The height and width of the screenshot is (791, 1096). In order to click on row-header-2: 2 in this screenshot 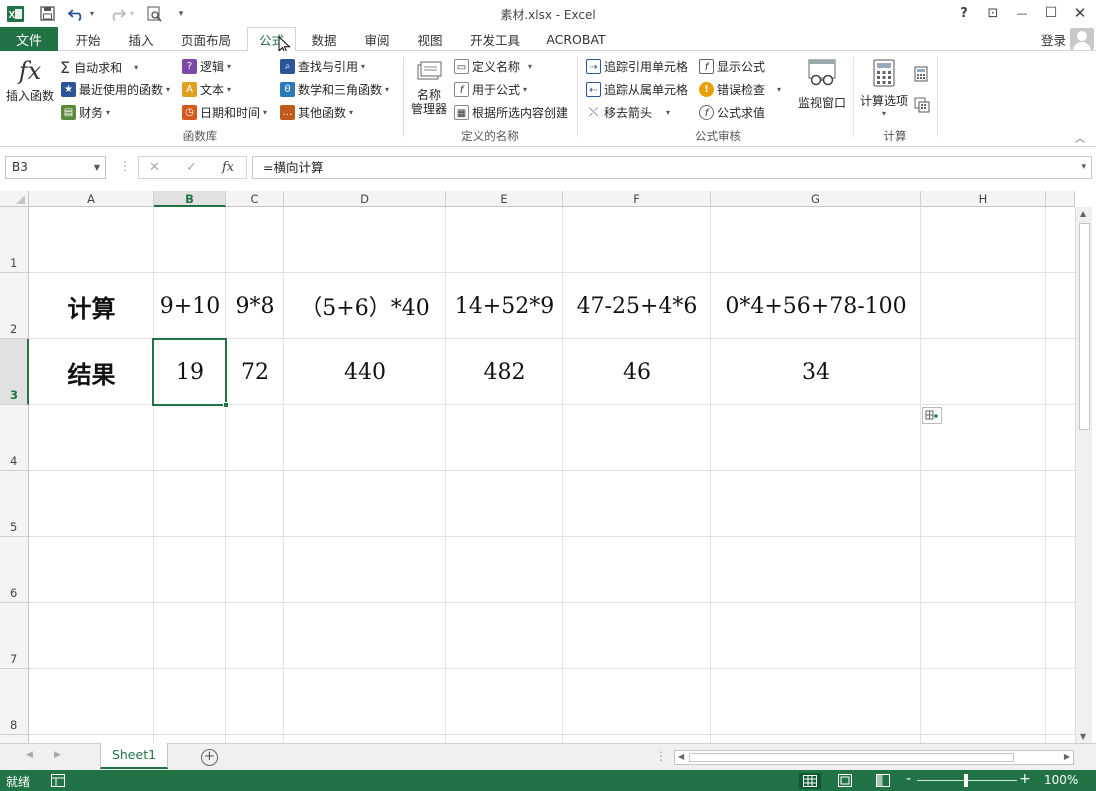, I will do `click(14, 306)`.